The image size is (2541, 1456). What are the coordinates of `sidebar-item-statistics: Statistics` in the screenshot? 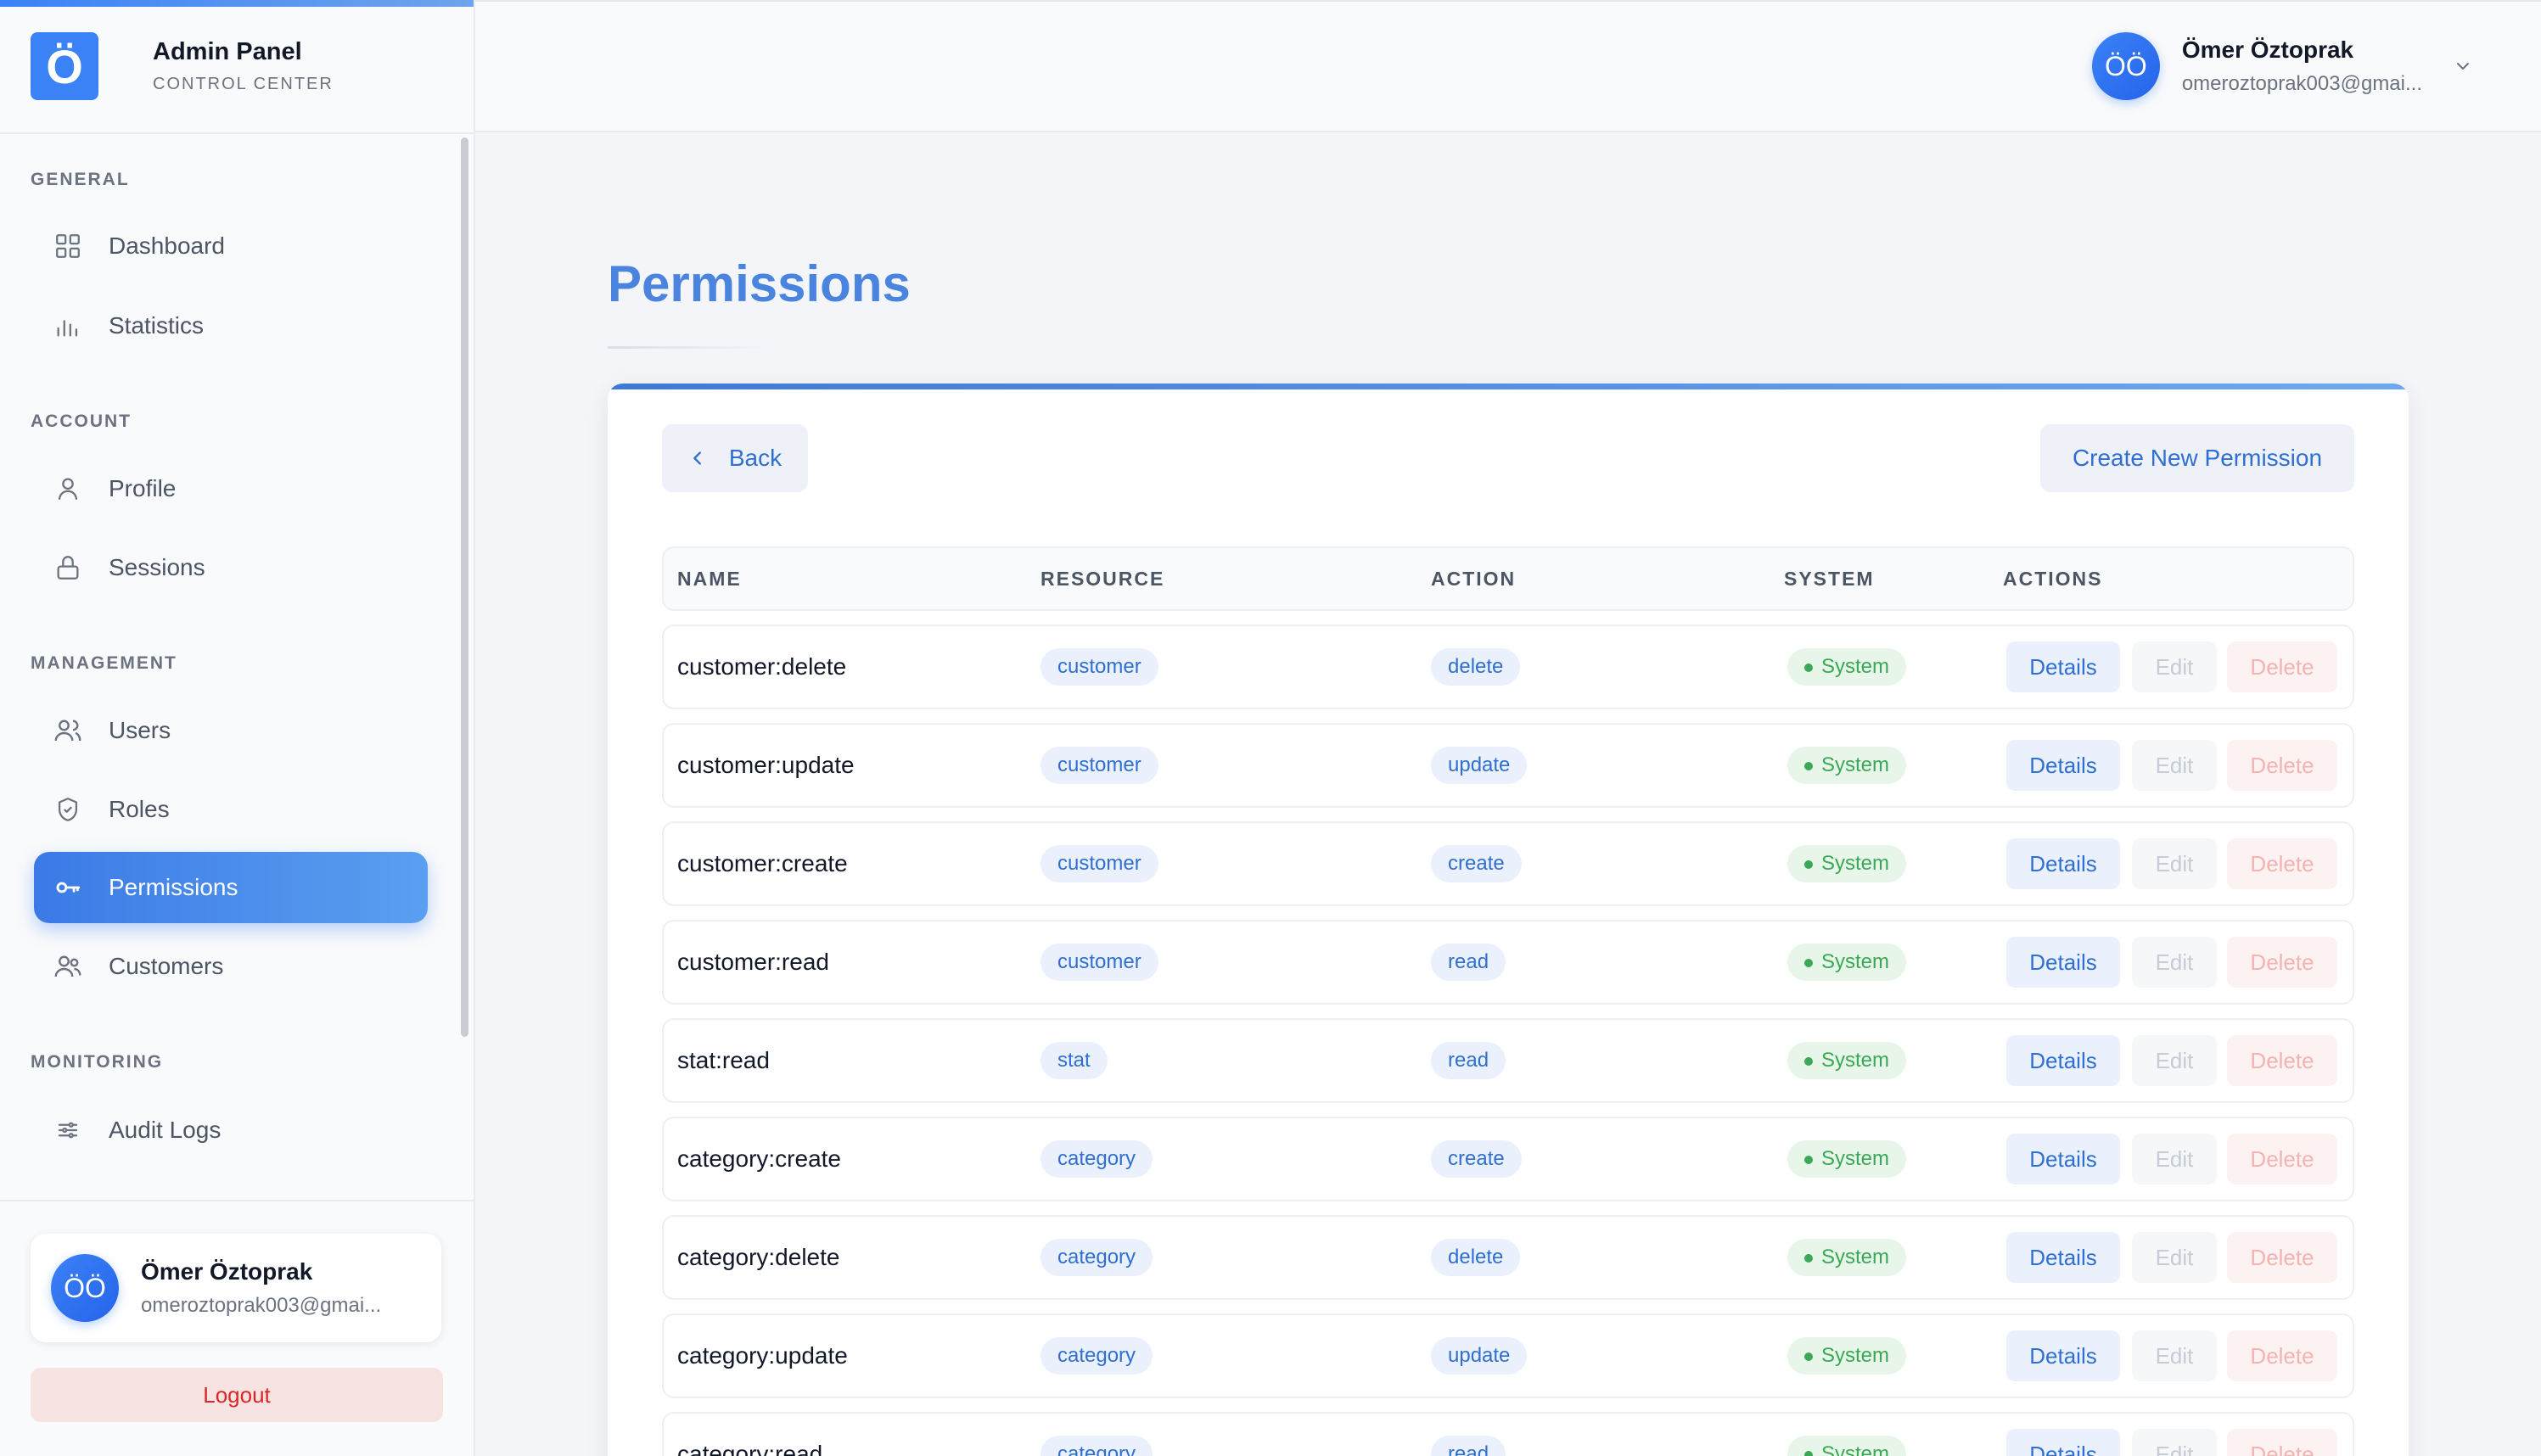 It's located at (231, 325).